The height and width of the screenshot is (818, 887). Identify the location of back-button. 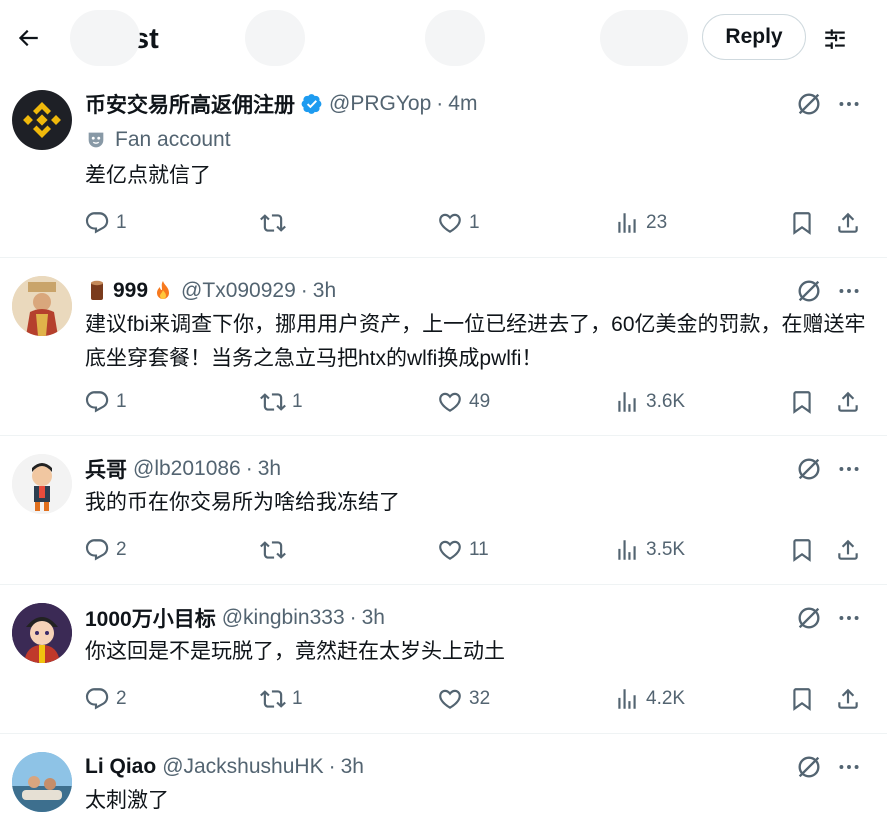
(28, 38).